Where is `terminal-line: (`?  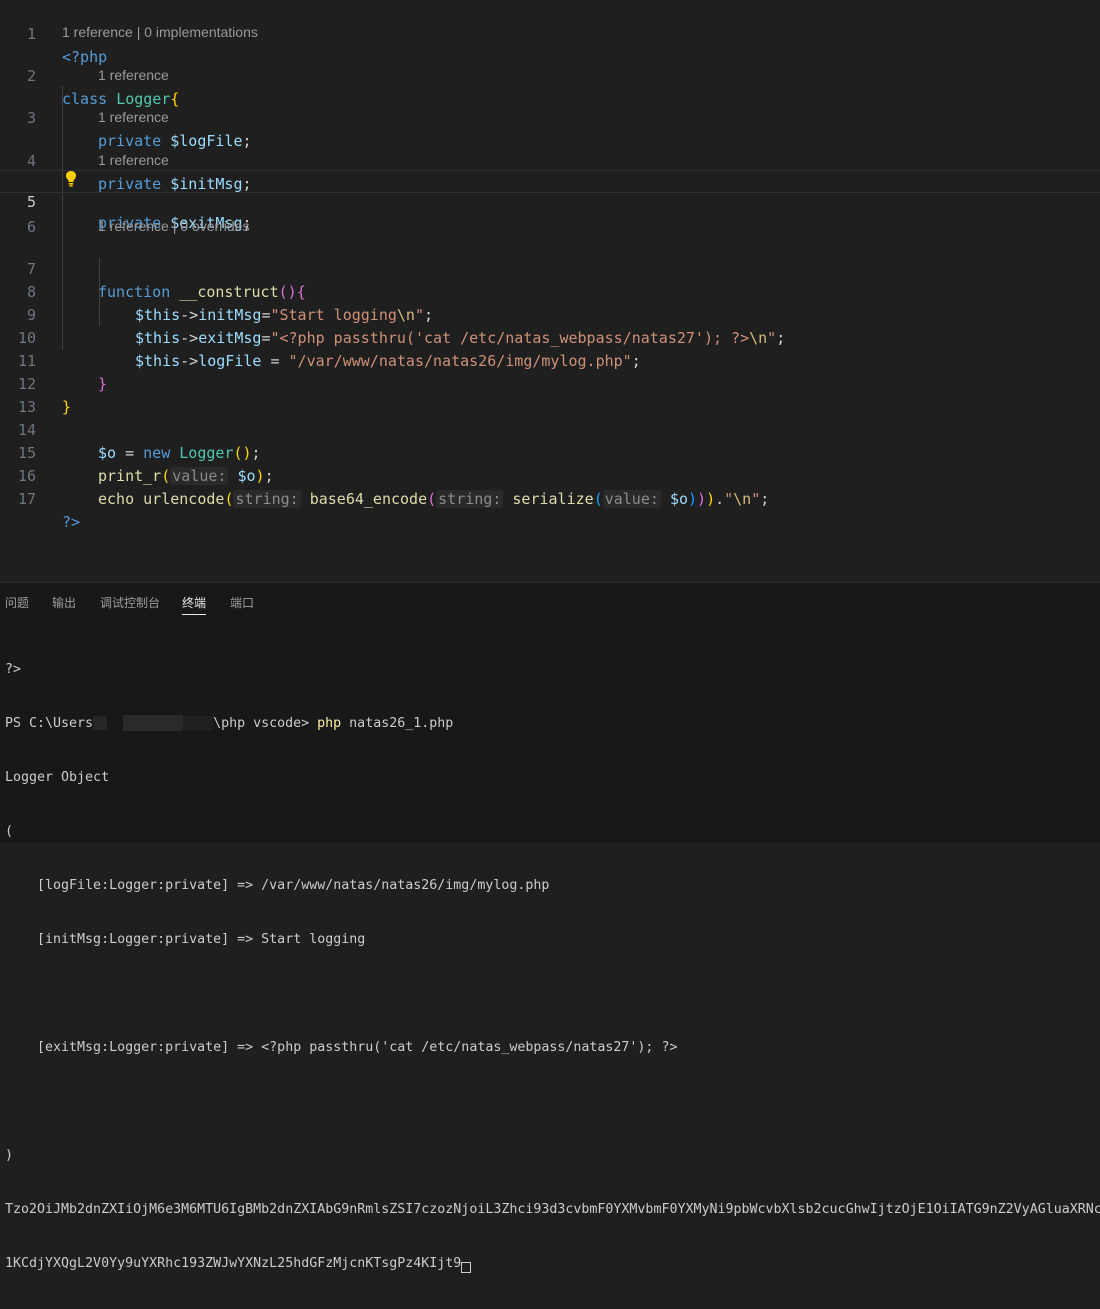 terminal-line: ( is located at coordinates (9, 831).